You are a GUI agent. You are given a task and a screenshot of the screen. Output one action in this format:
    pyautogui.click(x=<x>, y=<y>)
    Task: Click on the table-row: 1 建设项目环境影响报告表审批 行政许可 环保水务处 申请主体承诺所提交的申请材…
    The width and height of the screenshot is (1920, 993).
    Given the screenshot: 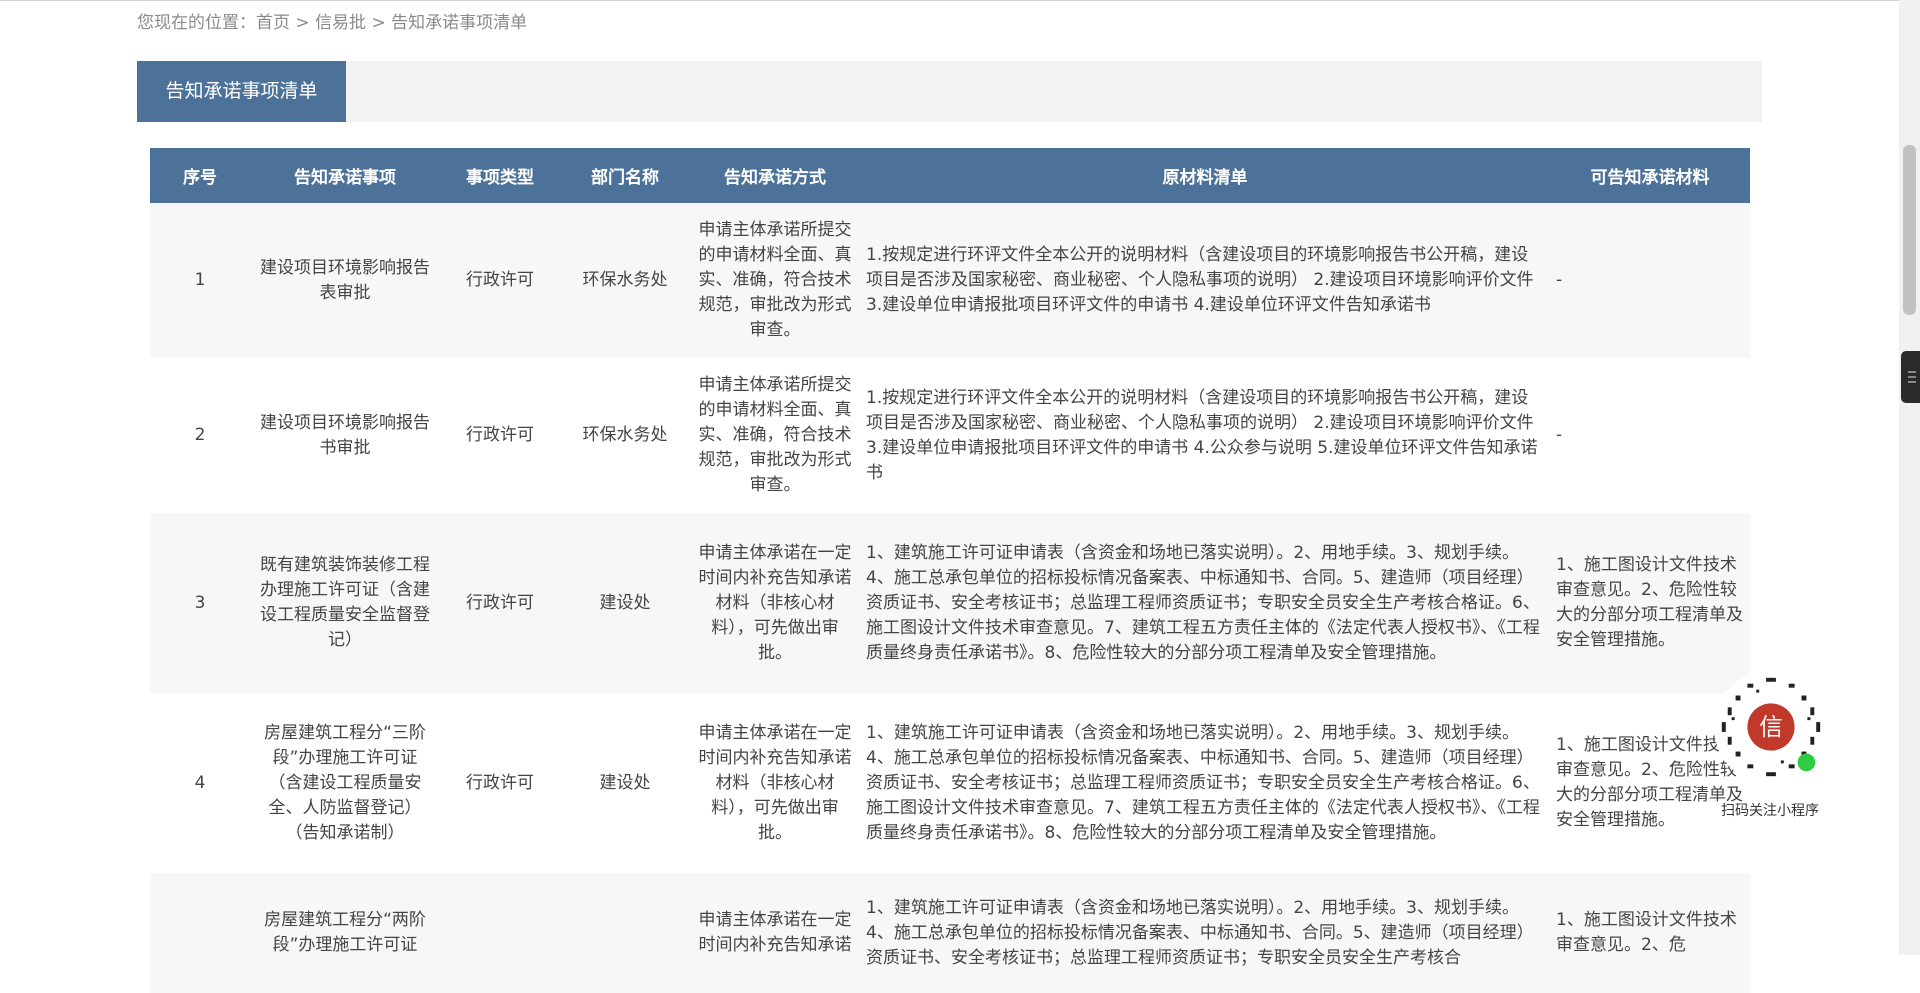 What is the action you would take?
    pyautogui.click(x=950, y=280)
    